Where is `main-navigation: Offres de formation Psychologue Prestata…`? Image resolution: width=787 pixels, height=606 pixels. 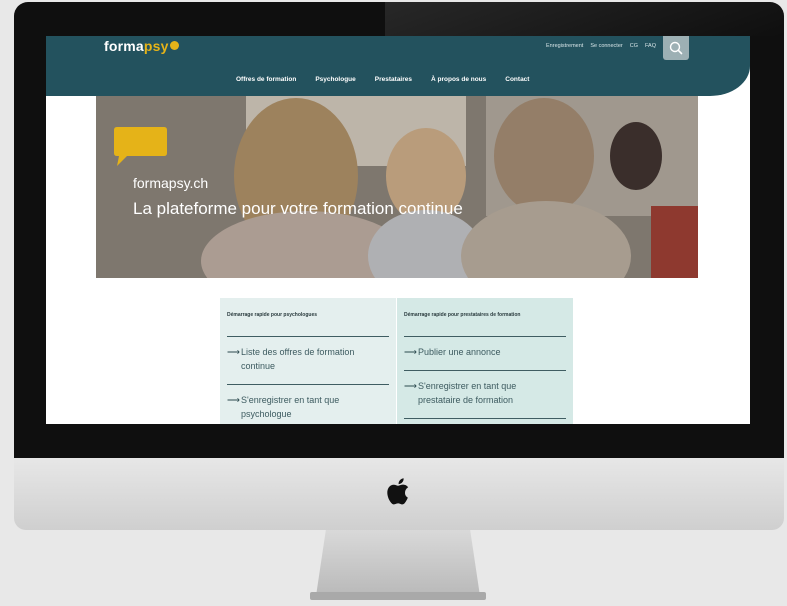 main-navigation: Offres de formation Psychologue Prestata… is located at coordinates (382, 79).